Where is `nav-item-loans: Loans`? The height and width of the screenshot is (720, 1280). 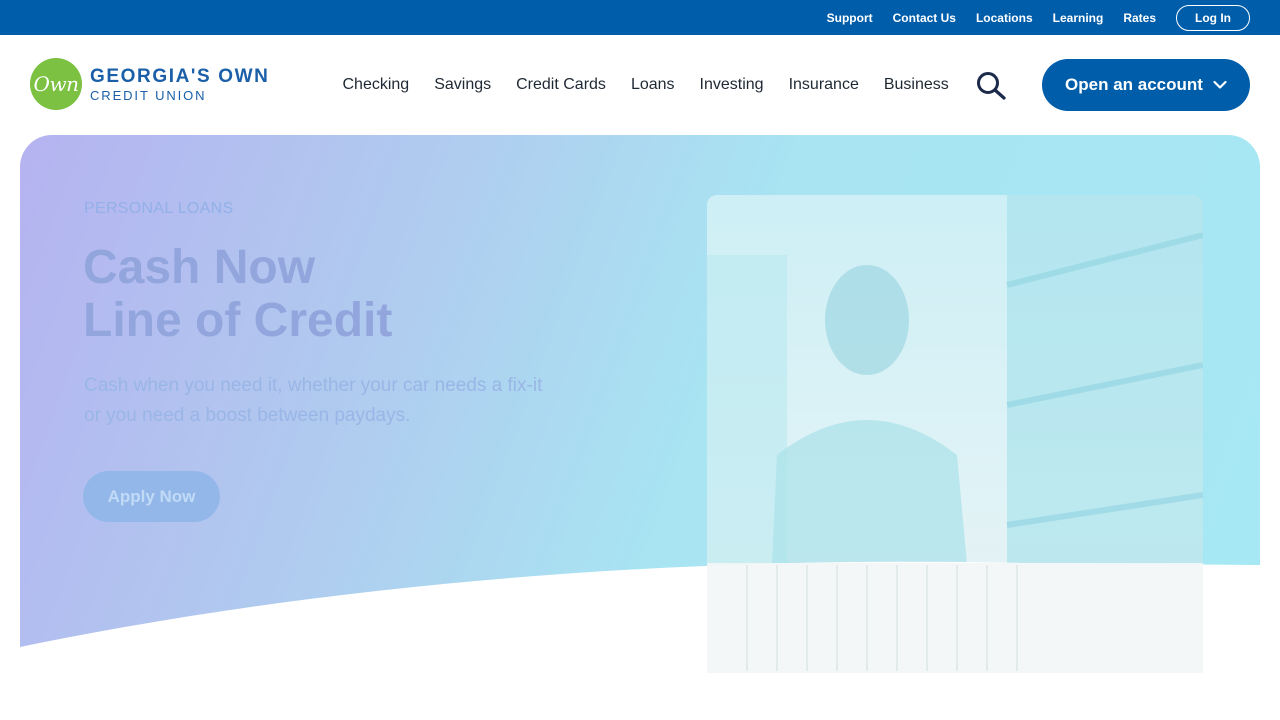
nav-item-loans: Loans is located at coordinates (653, 85).